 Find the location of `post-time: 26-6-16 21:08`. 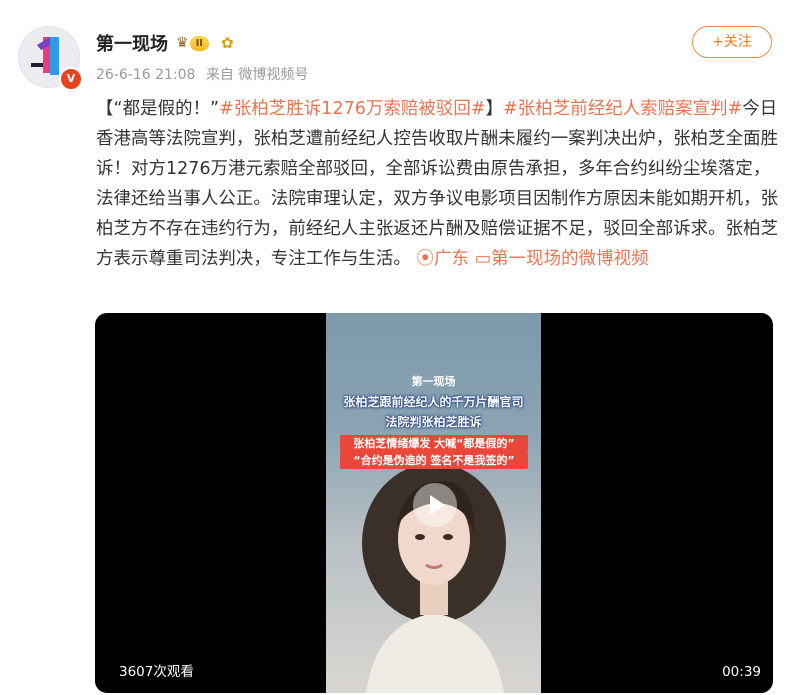

post-time: 26-6-16 21:08 is located at coordinates (145, 75).